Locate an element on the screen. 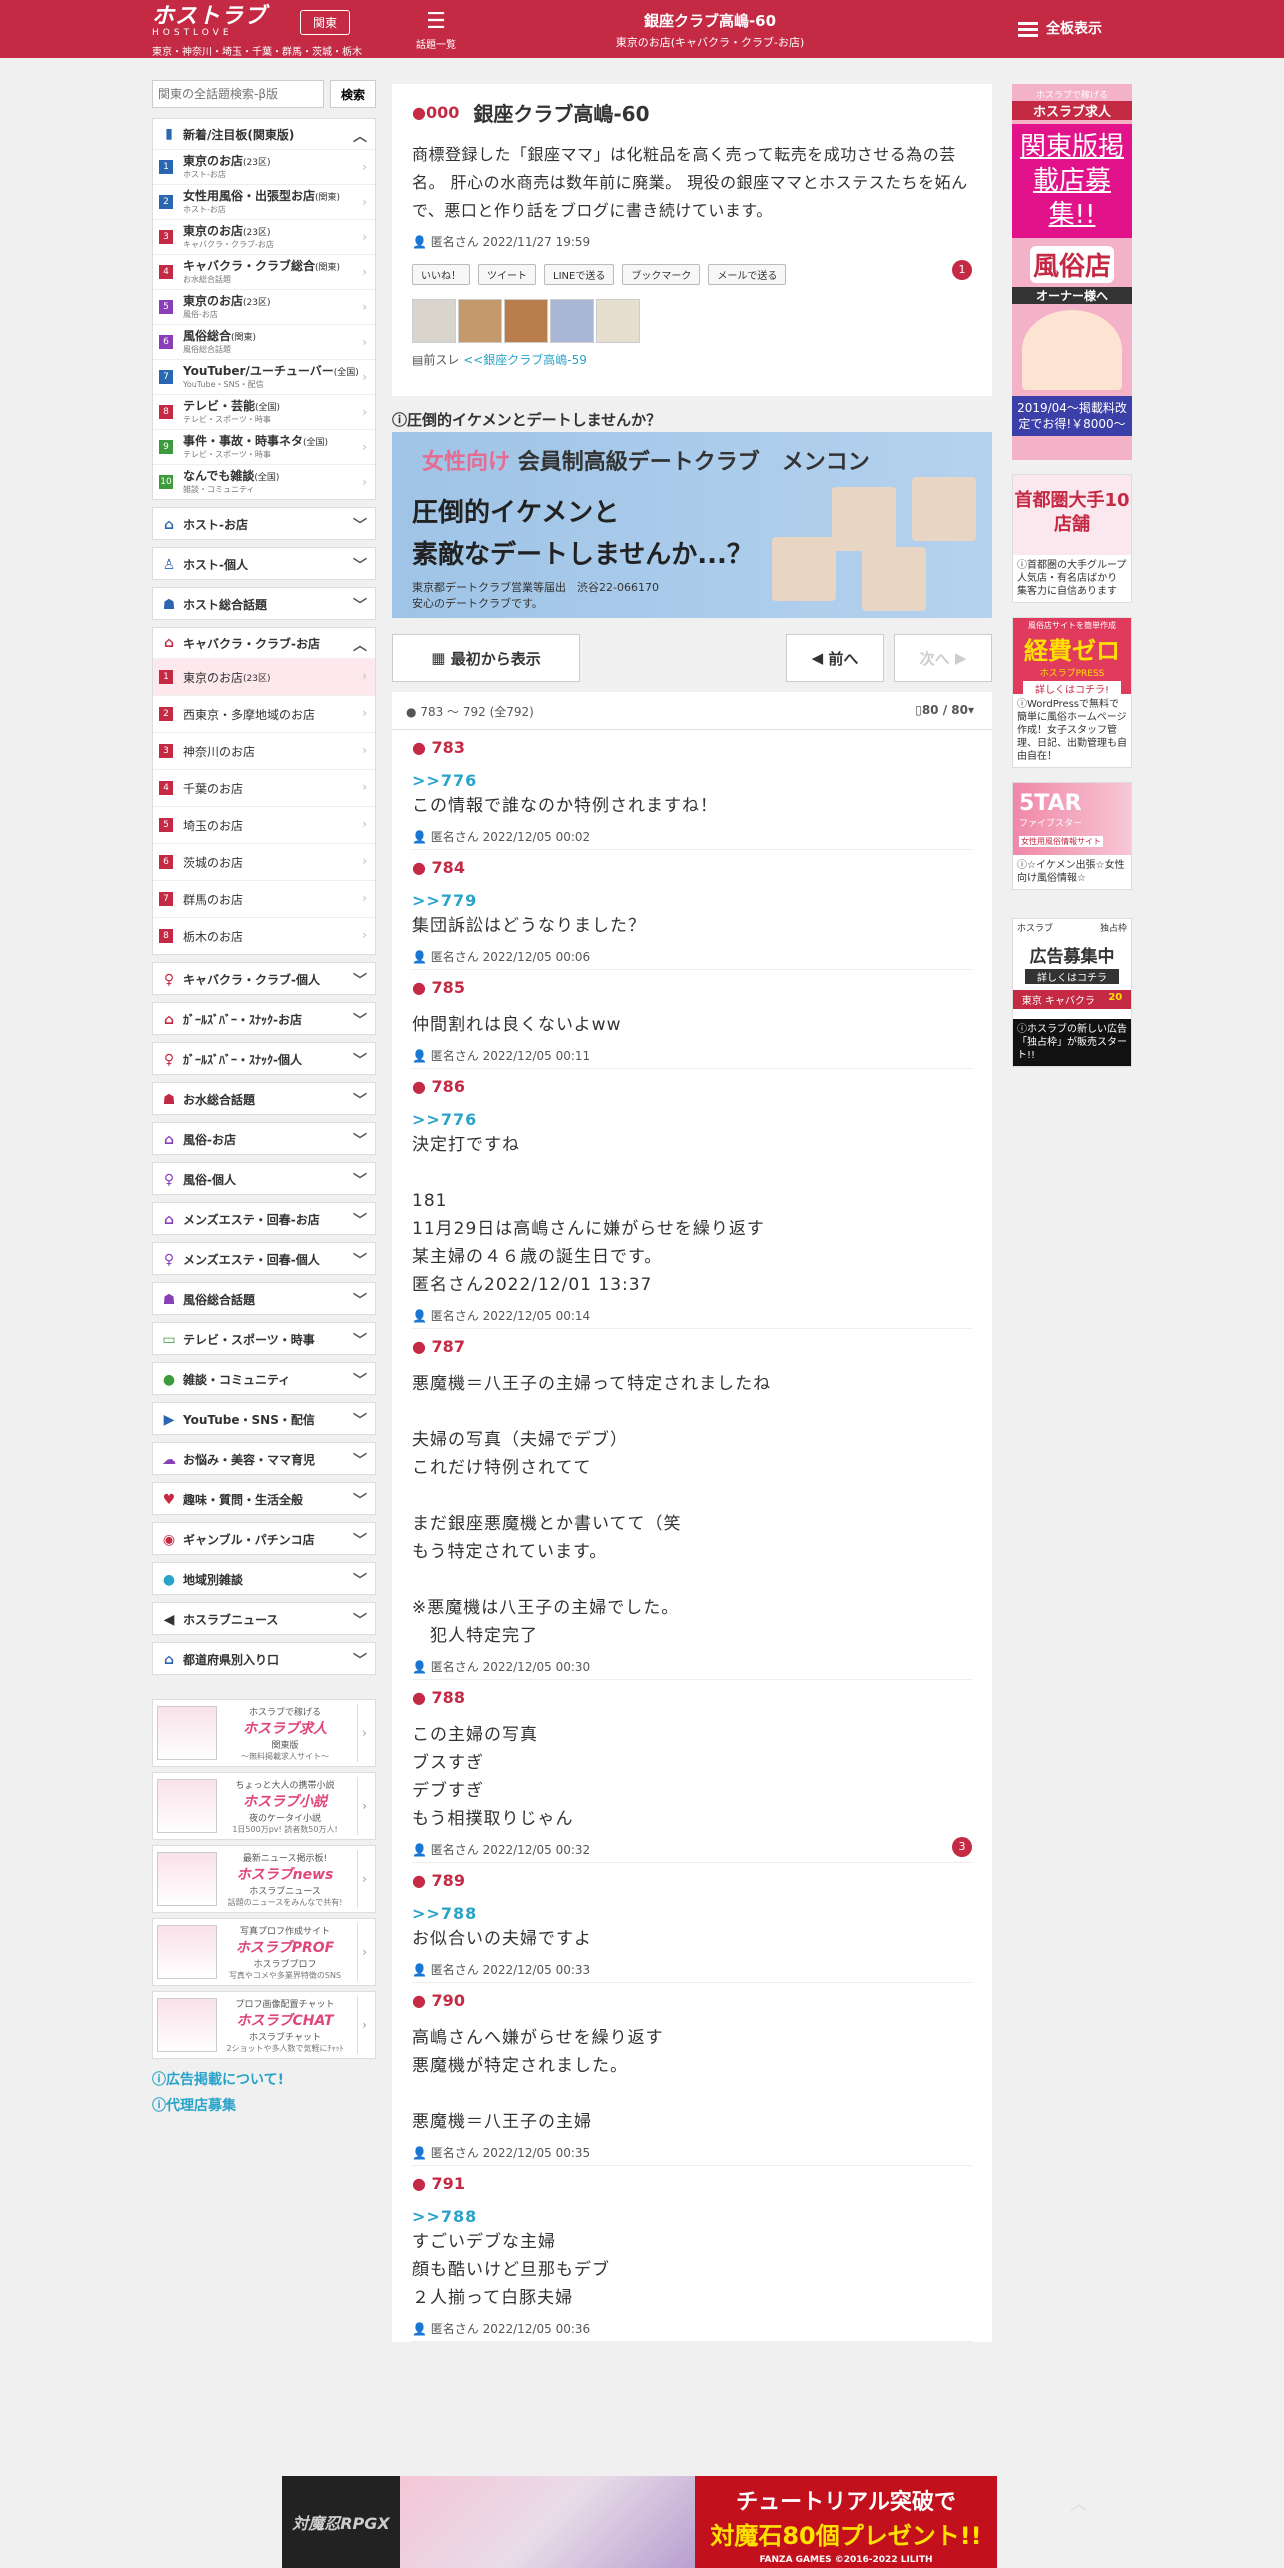  all-boards-button: 全板表示 is located at coordinates (1060, 29).